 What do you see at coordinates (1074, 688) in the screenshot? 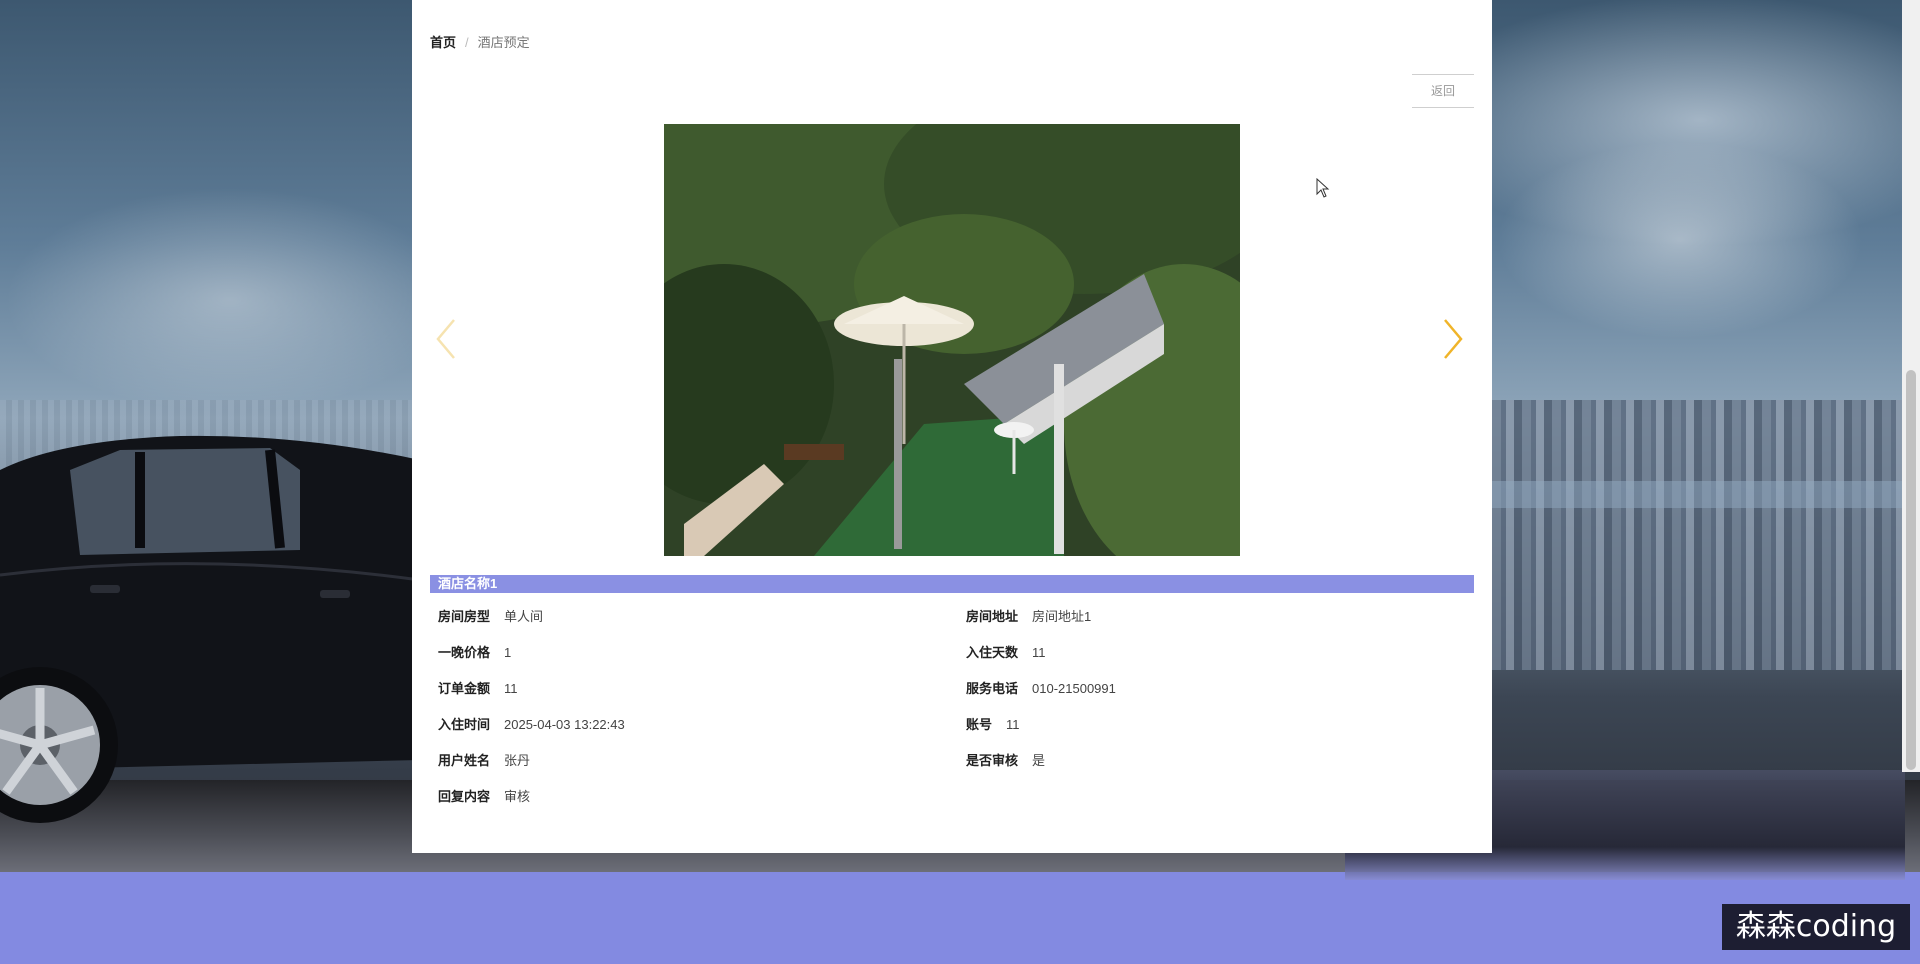
I see `detail-value: 010-21500991` at bounding box center [1074, 688].